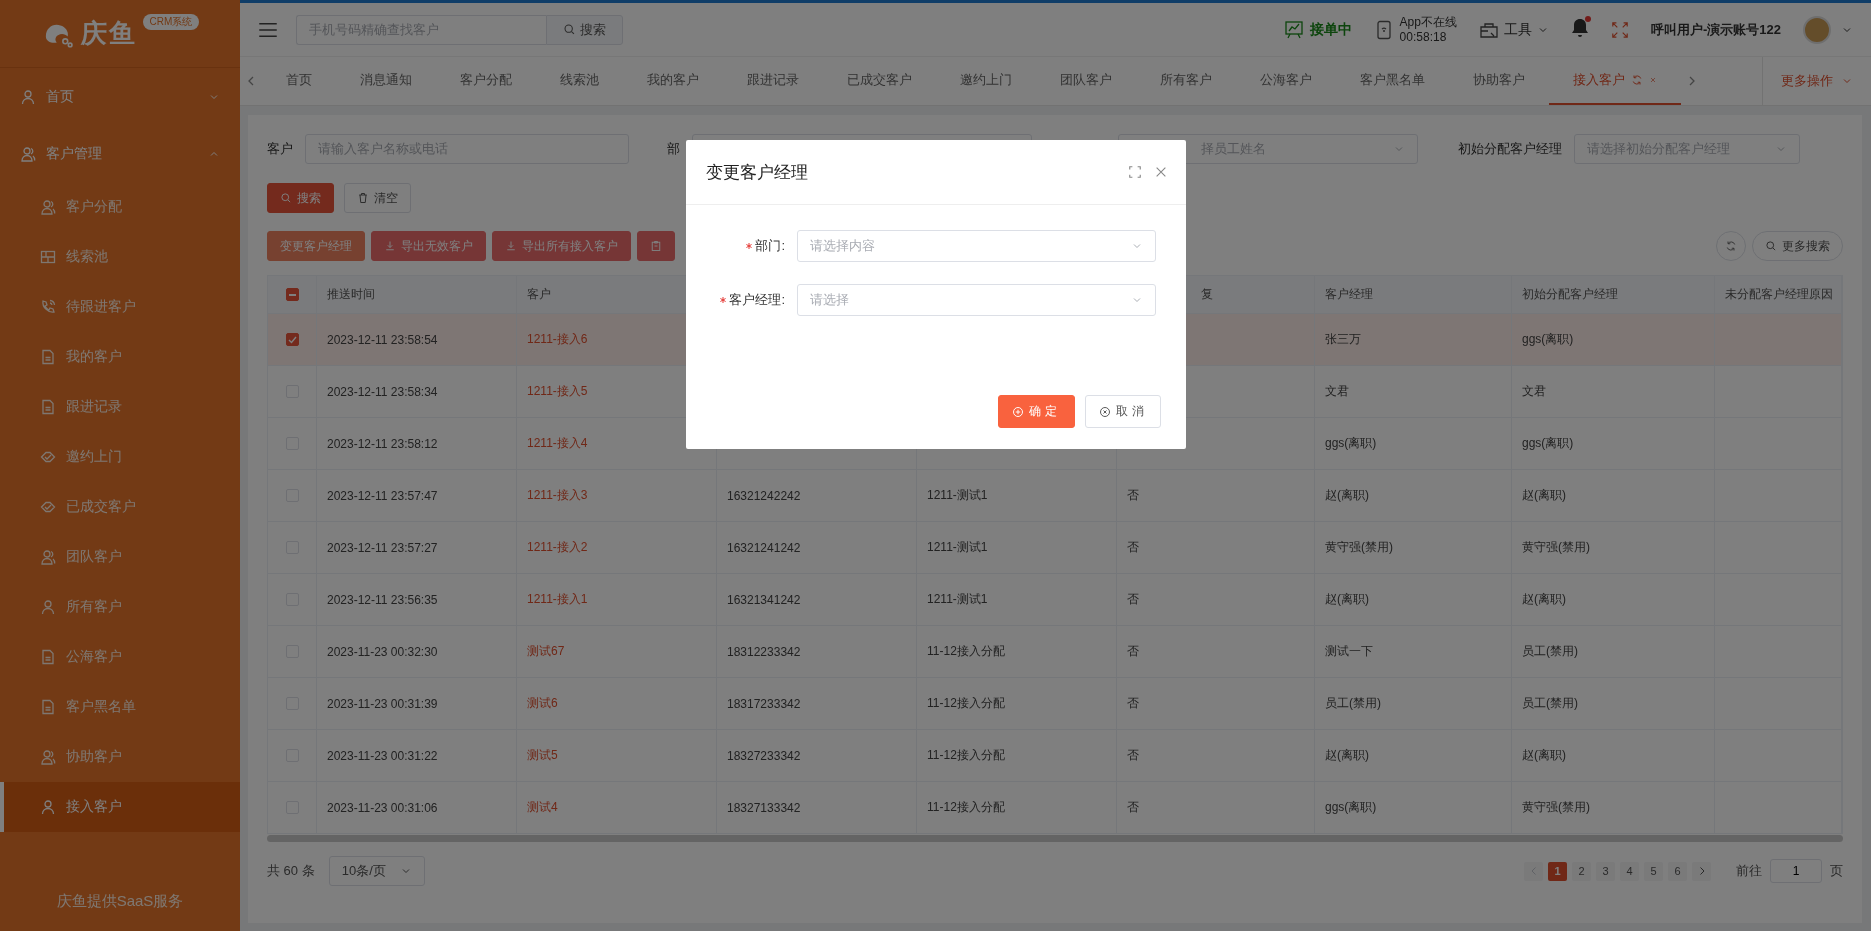 The width and height of the screenshot is (1871, 931). Describe the element at coordinates (1677, 871) in the screenshot. I see `page-number: 6` at that location.